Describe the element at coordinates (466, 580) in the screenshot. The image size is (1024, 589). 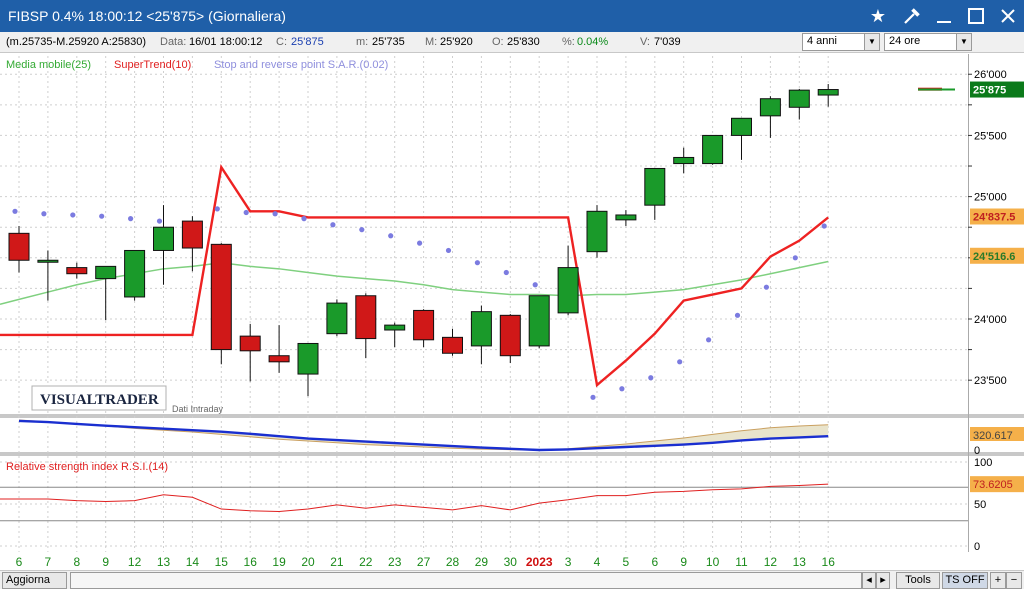
I see `horizontal-scrollbar` at that location.